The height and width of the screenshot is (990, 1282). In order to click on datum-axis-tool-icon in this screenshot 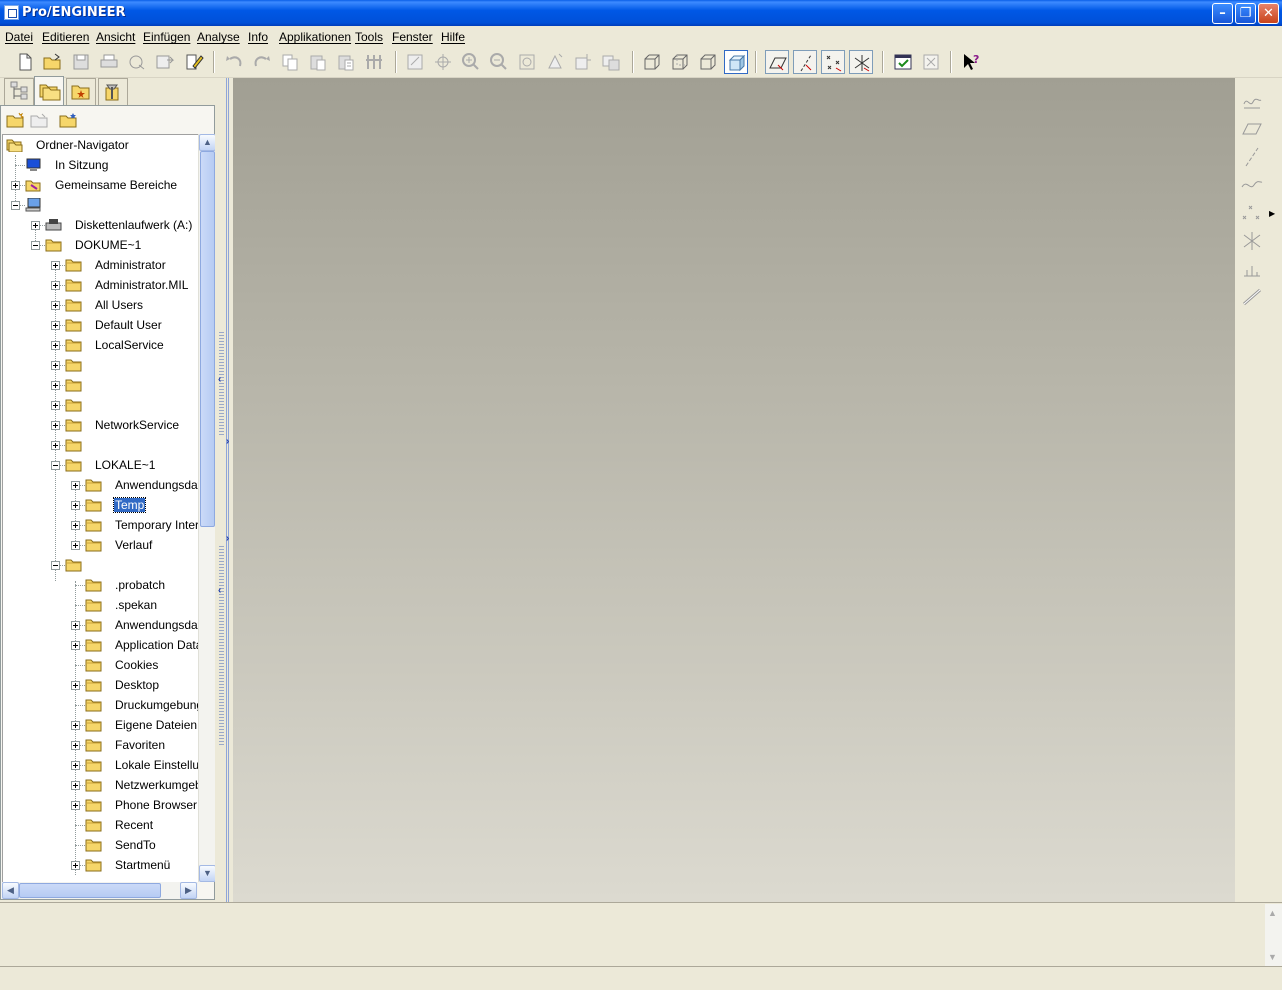, I will do `click(1252, 157)`.